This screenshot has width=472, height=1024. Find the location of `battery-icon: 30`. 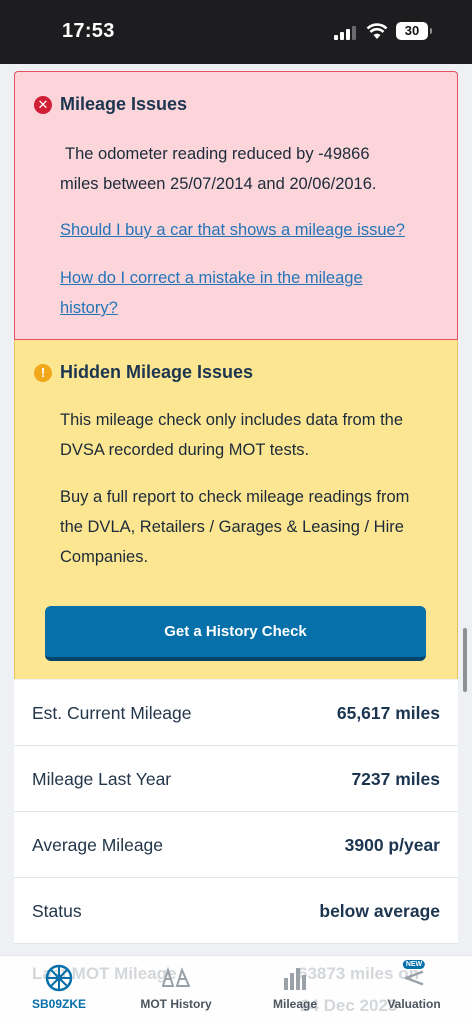

battery-icon: 30 is located at coordinates (414, 31).